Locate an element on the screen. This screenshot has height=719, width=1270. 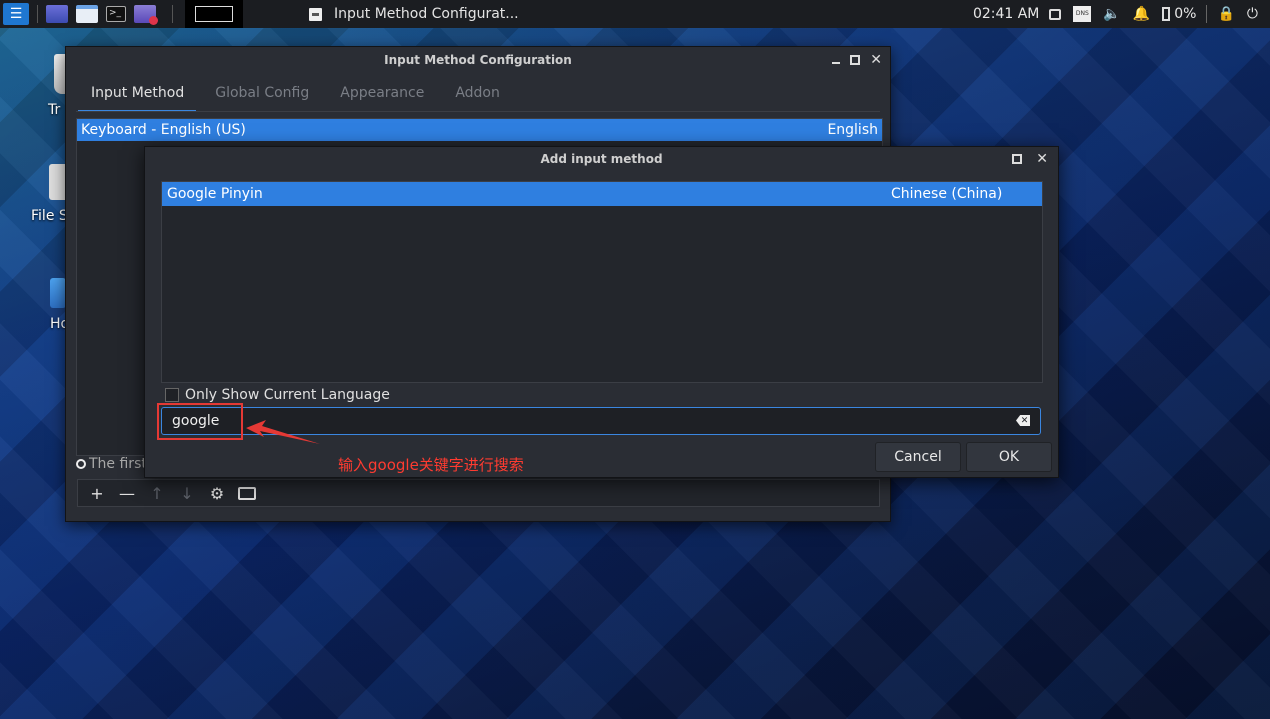
window-icon is located at coordinates (315, 14).